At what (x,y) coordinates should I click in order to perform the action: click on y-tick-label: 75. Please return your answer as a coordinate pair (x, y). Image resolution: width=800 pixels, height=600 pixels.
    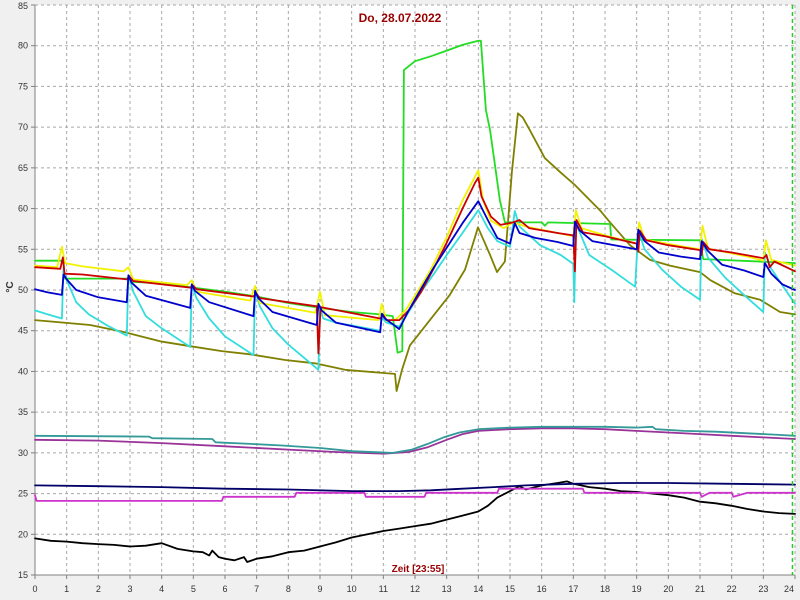
    Looking at the image, I should click on (23, 86).